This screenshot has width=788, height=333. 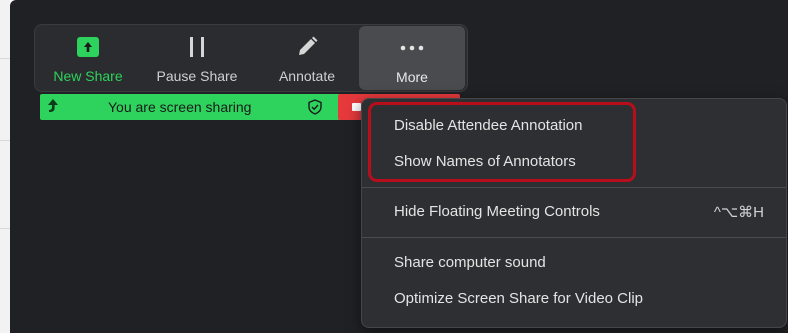 What do you see at coordinates (497, 211) in the screenshot?
I see `menu-item-hide-floating-meeting-controls: Hide Floating Meeting Controls` at bounding box center [497, 211].